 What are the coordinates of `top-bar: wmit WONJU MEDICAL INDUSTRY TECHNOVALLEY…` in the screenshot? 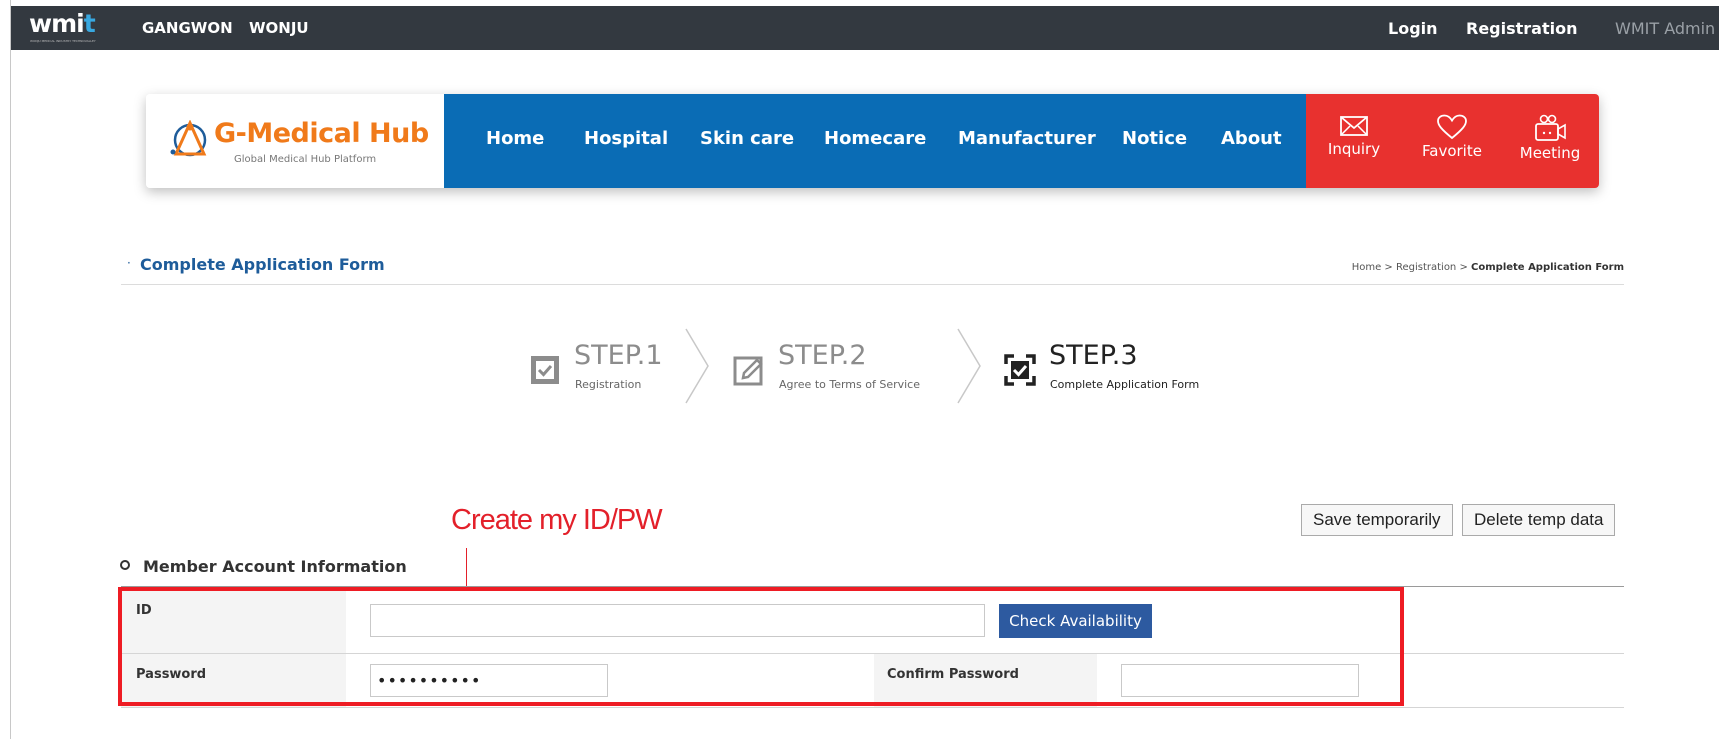 It's located at (865, 28).